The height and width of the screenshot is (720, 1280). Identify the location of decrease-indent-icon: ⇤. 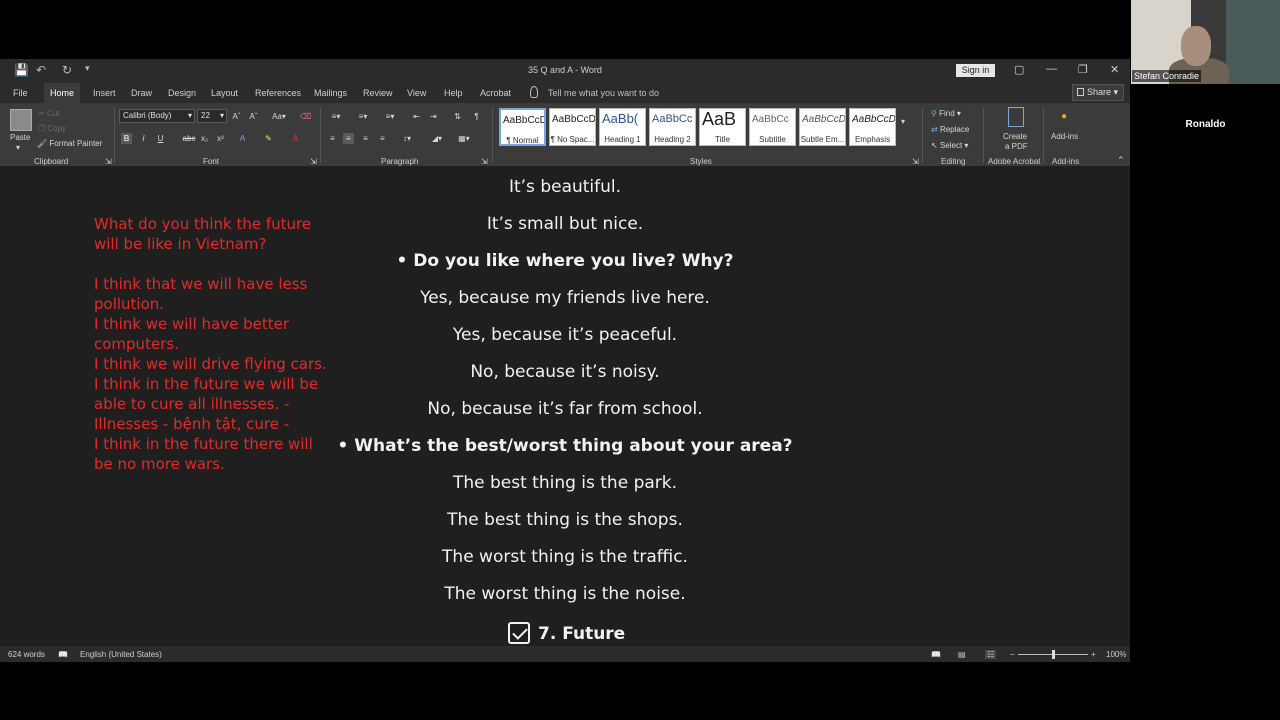
(416, 116).